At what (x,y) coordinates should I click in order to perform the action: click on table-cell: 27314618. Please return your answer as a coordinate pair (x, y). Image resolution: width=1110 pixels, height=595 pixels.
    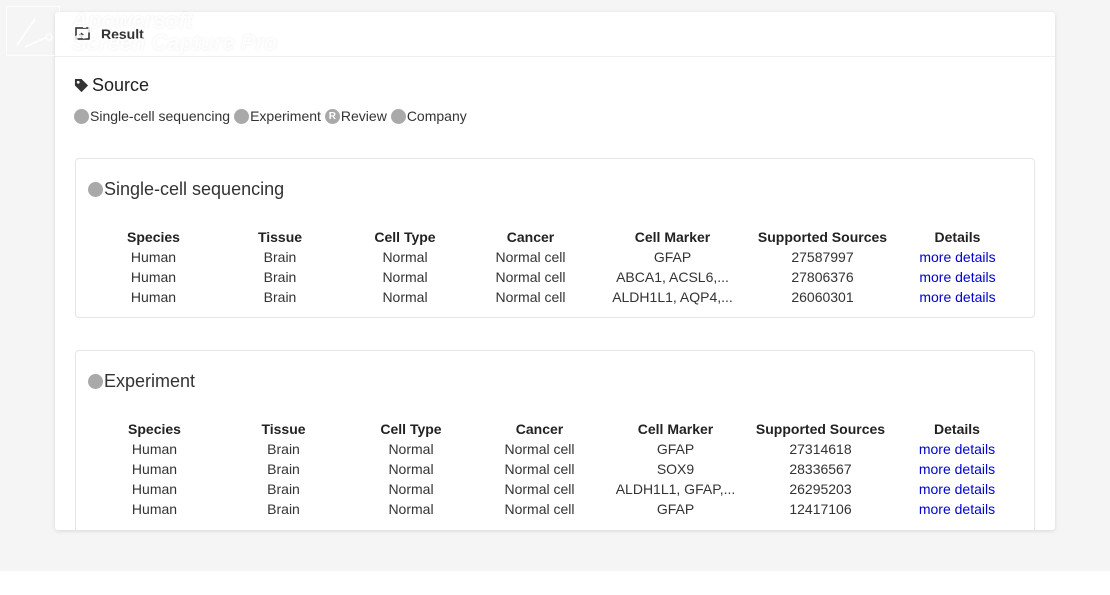
    Looking at the image, I should click on (820, 449).